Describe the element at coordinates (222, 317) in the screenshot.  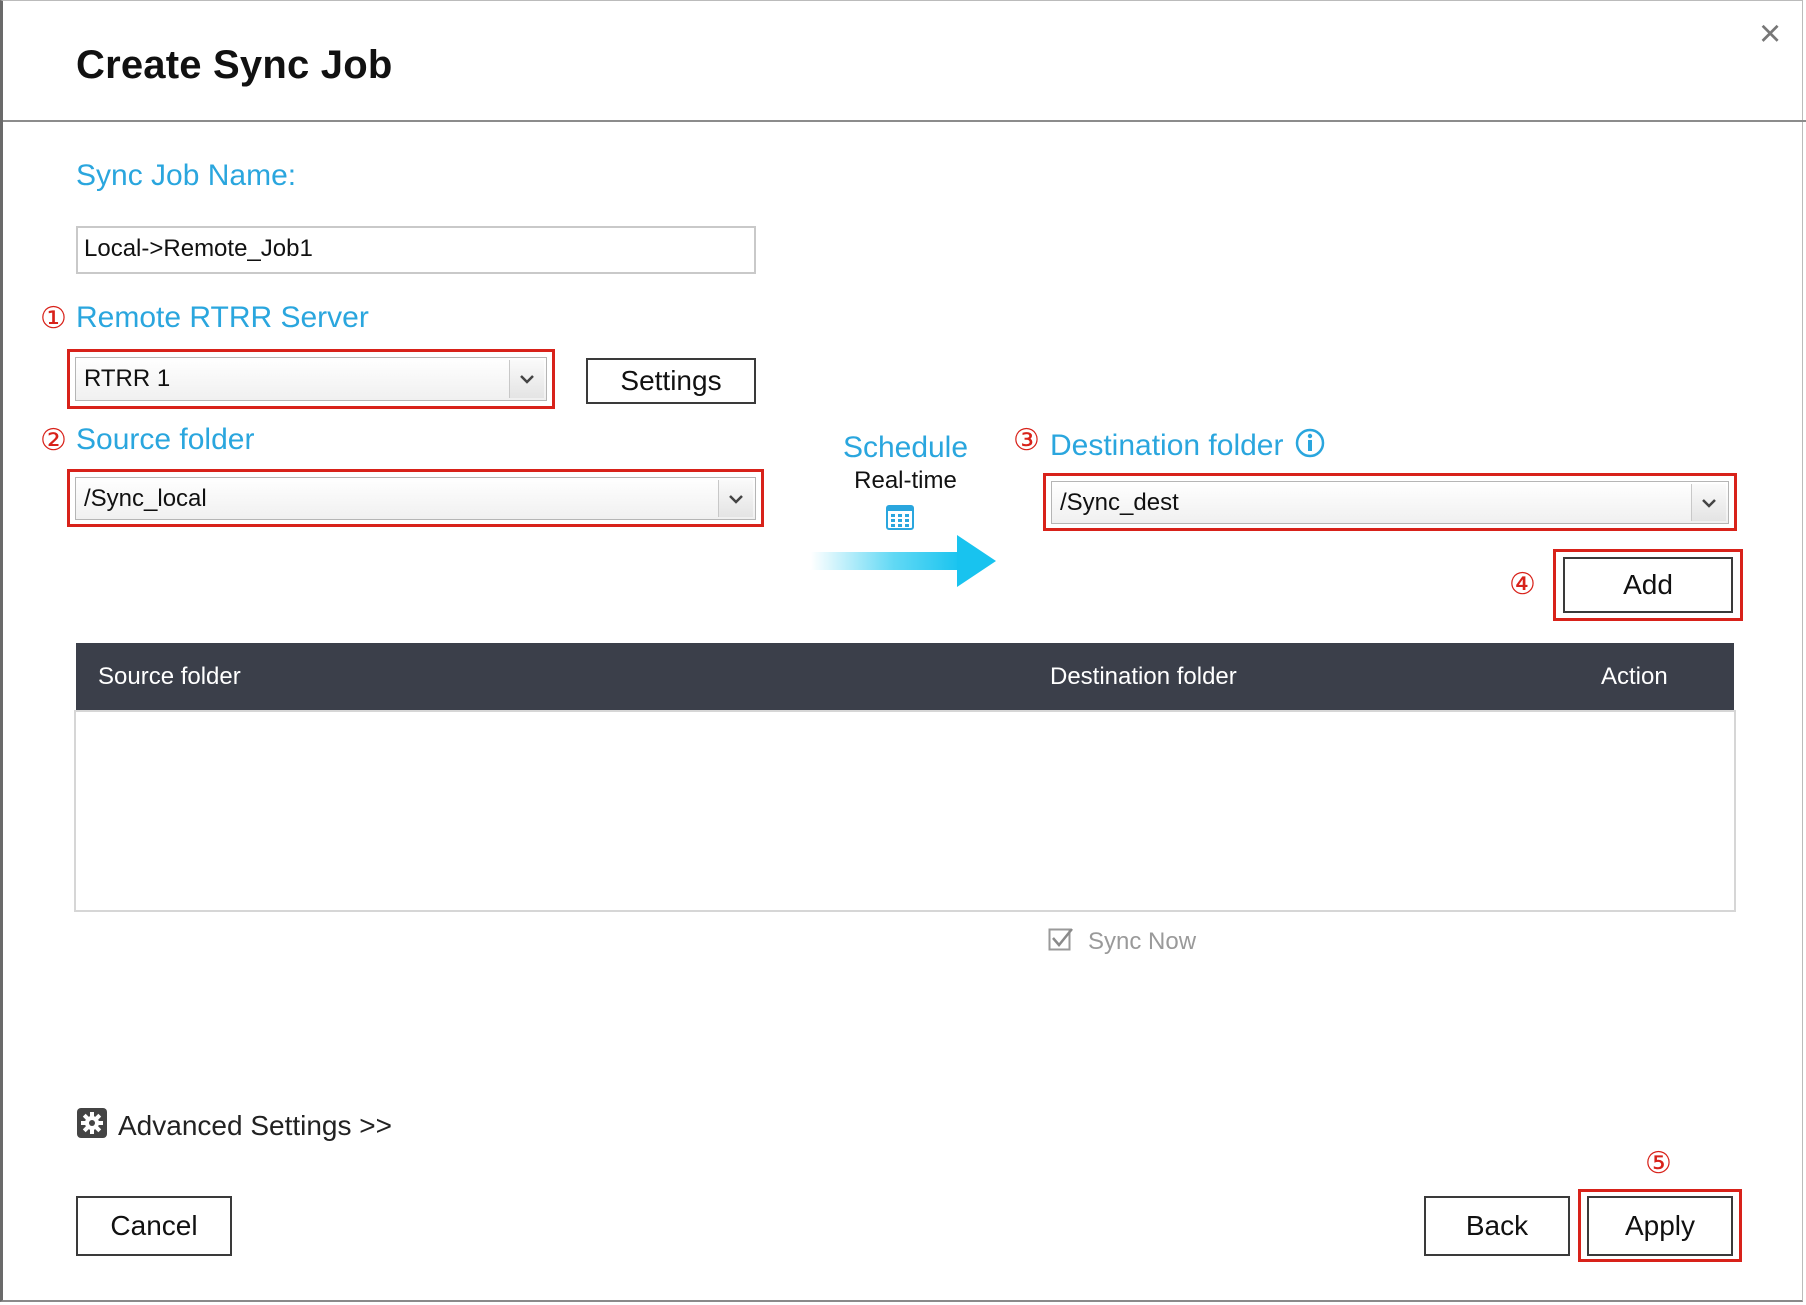
I see `remote-server-label: Remote RTRR Server` at that location.